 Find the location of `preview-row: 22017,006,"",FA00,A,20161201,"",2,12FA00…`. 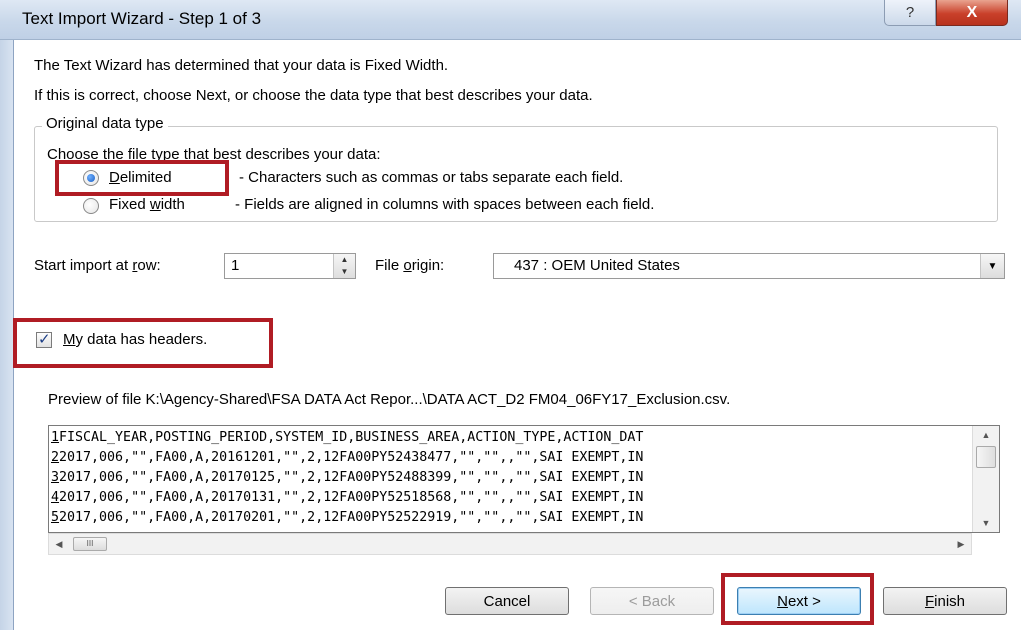

preview-row: 22017,006,"",FA00,A,20161201,"",2,12FA00… is located at coordinates (347, 457).